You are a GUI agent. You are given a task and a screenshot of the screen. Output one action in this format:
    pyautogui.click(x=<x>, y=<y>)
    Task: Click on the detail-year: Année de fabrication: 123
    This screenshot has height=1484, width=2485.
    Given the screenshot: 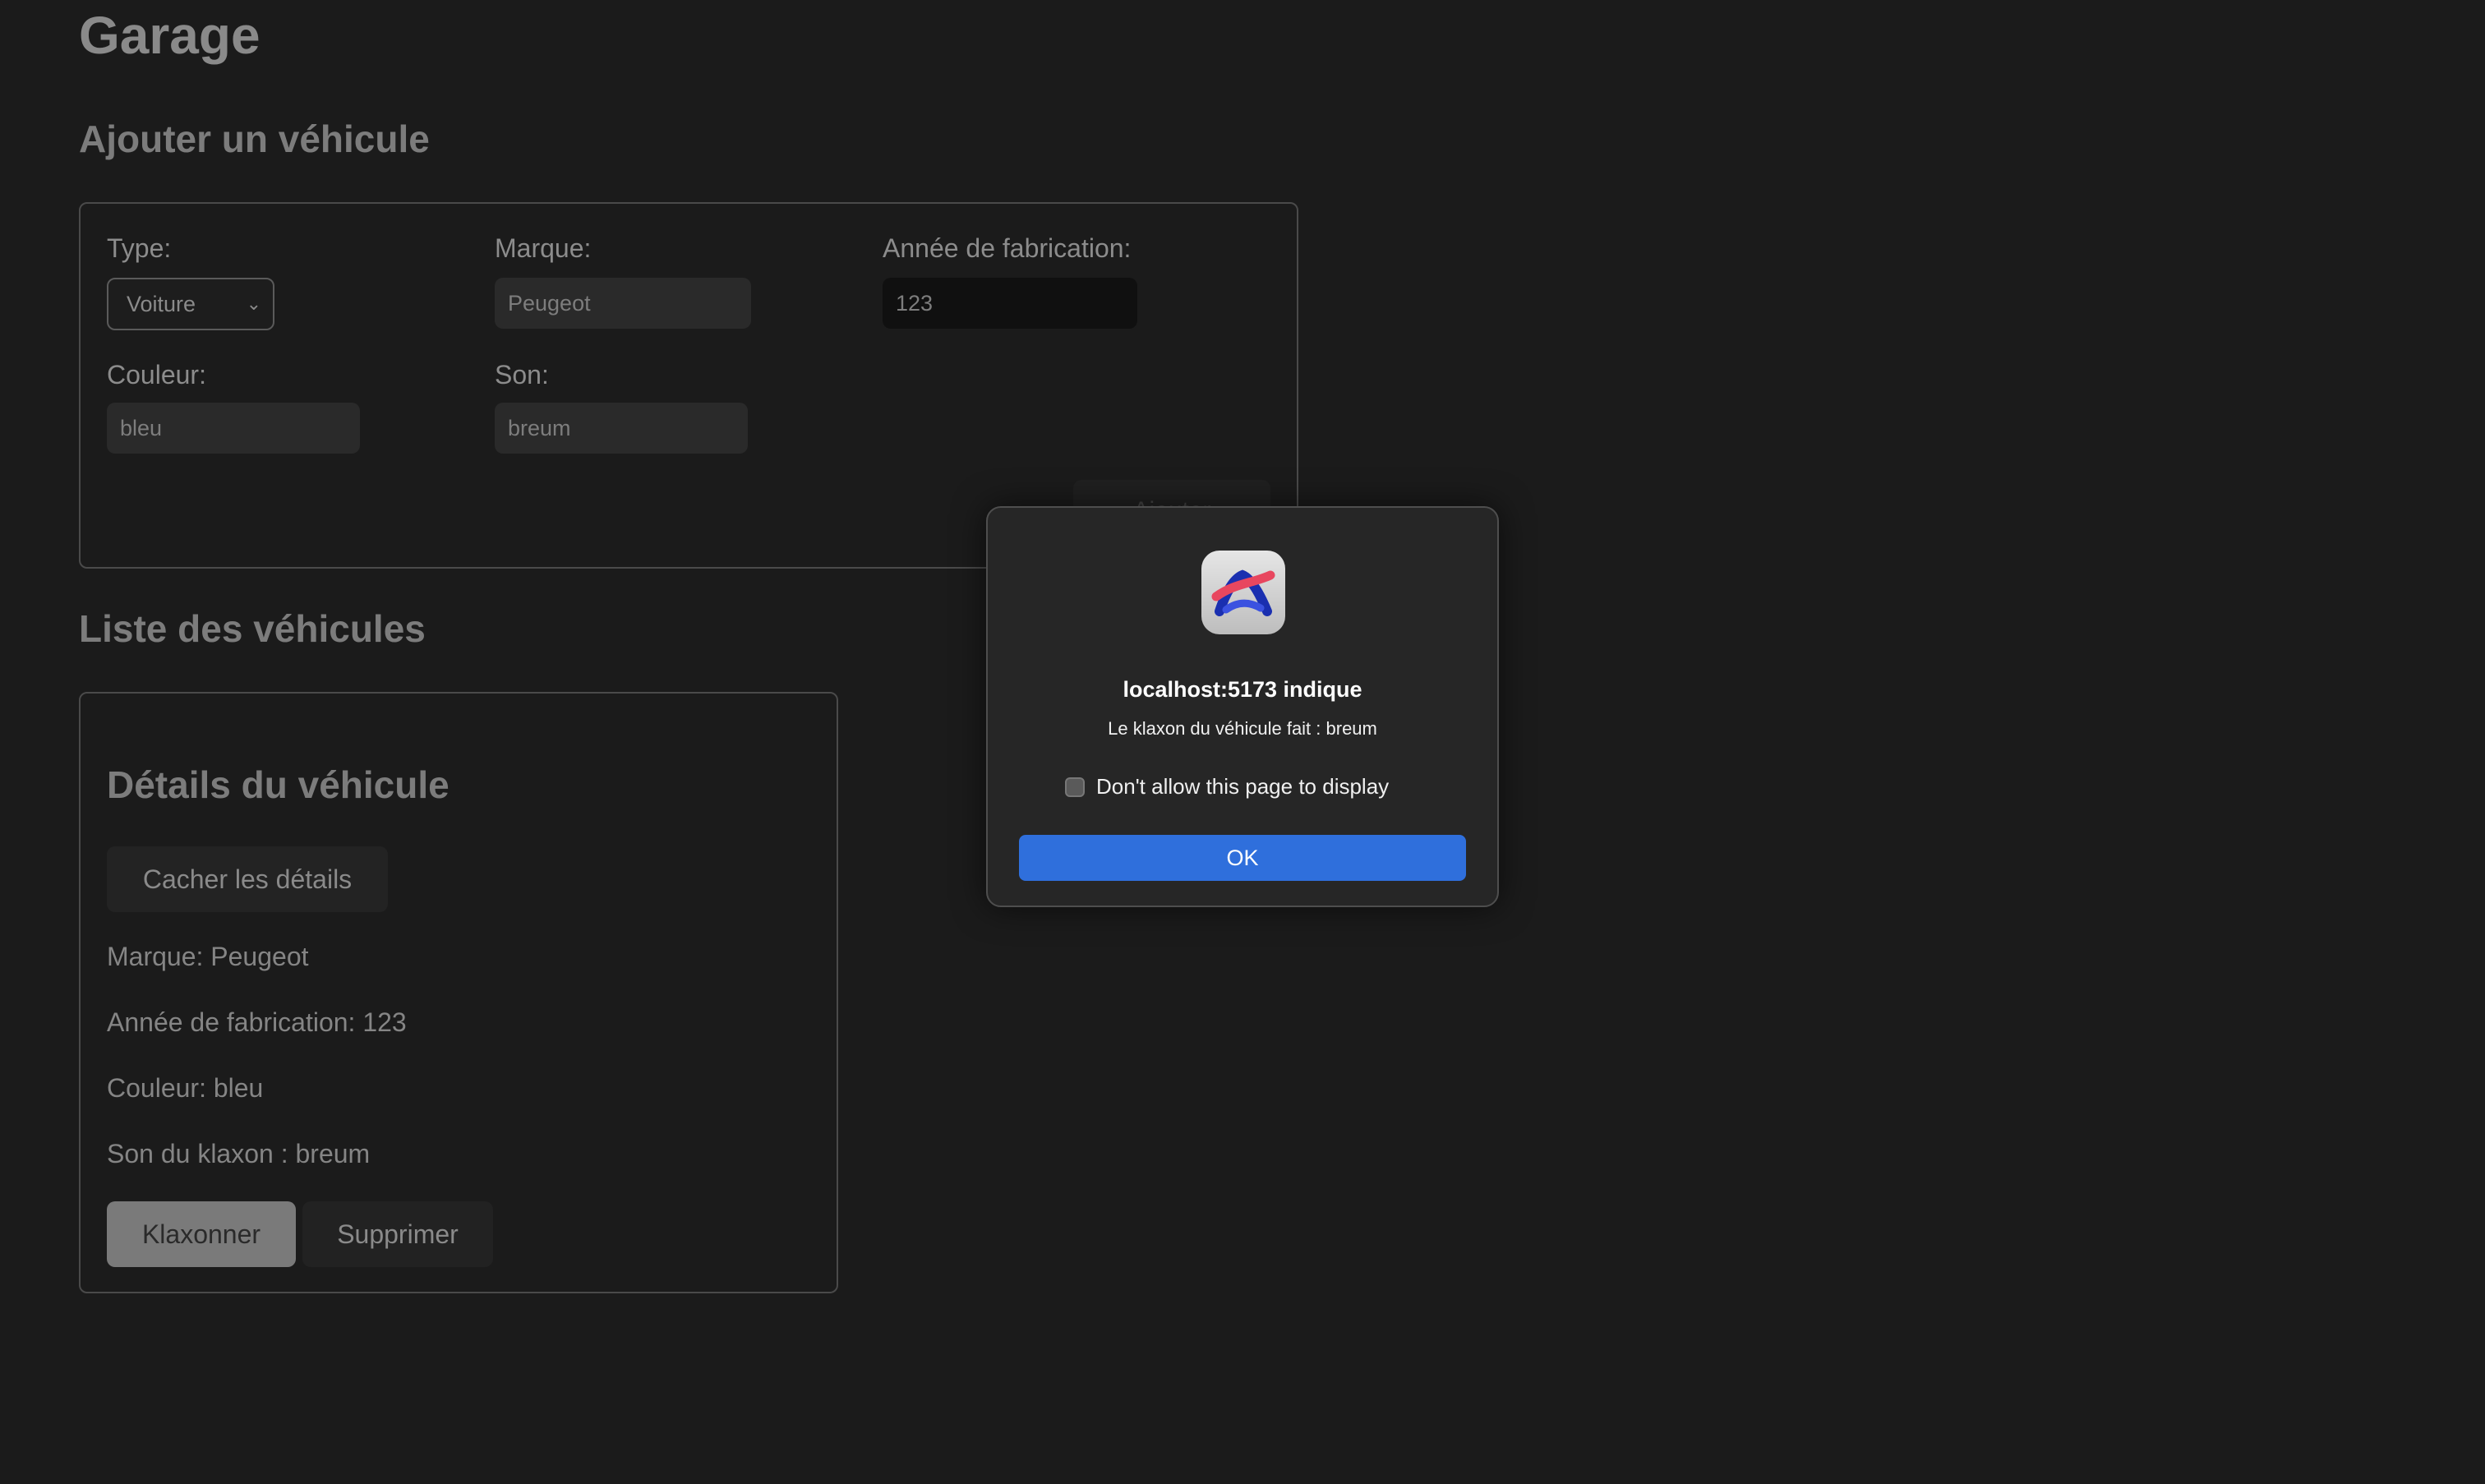 What is the action you would take?
    pyautogui.click(x=257, y=1022)
    